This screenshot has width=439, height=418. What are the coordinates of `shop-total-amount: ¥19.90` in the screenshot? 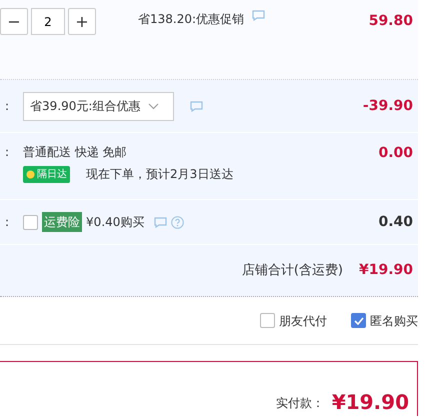 It's located at (385, 270).